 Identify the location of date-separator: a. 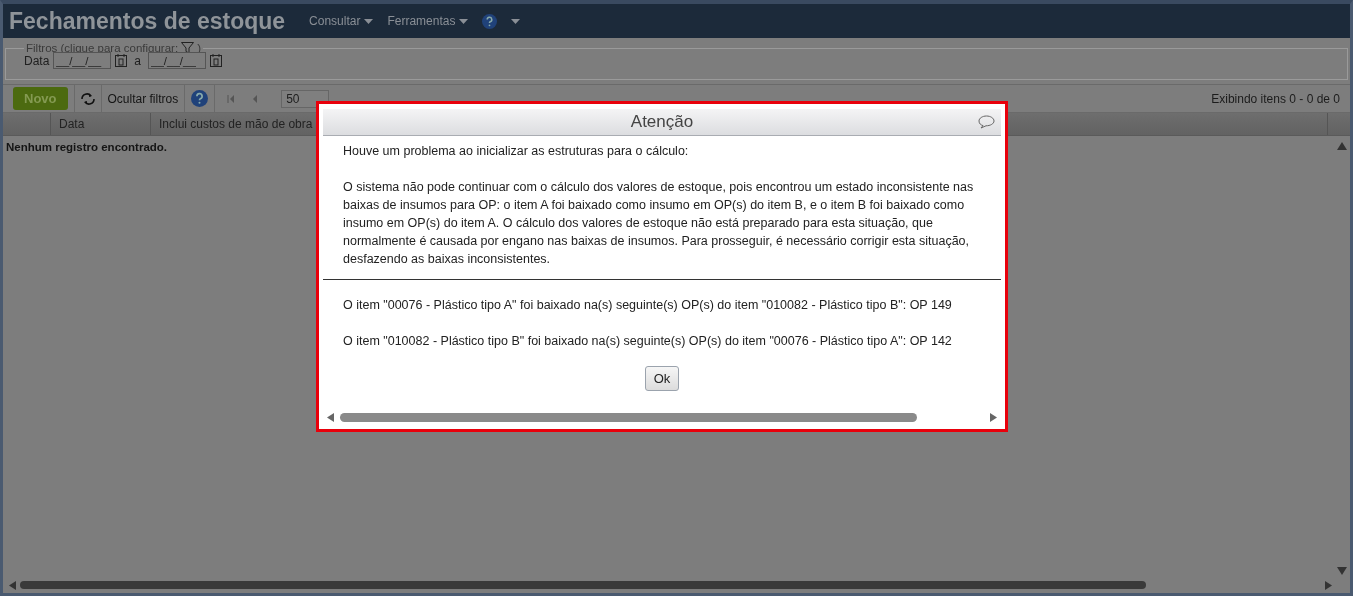
(138, 60).